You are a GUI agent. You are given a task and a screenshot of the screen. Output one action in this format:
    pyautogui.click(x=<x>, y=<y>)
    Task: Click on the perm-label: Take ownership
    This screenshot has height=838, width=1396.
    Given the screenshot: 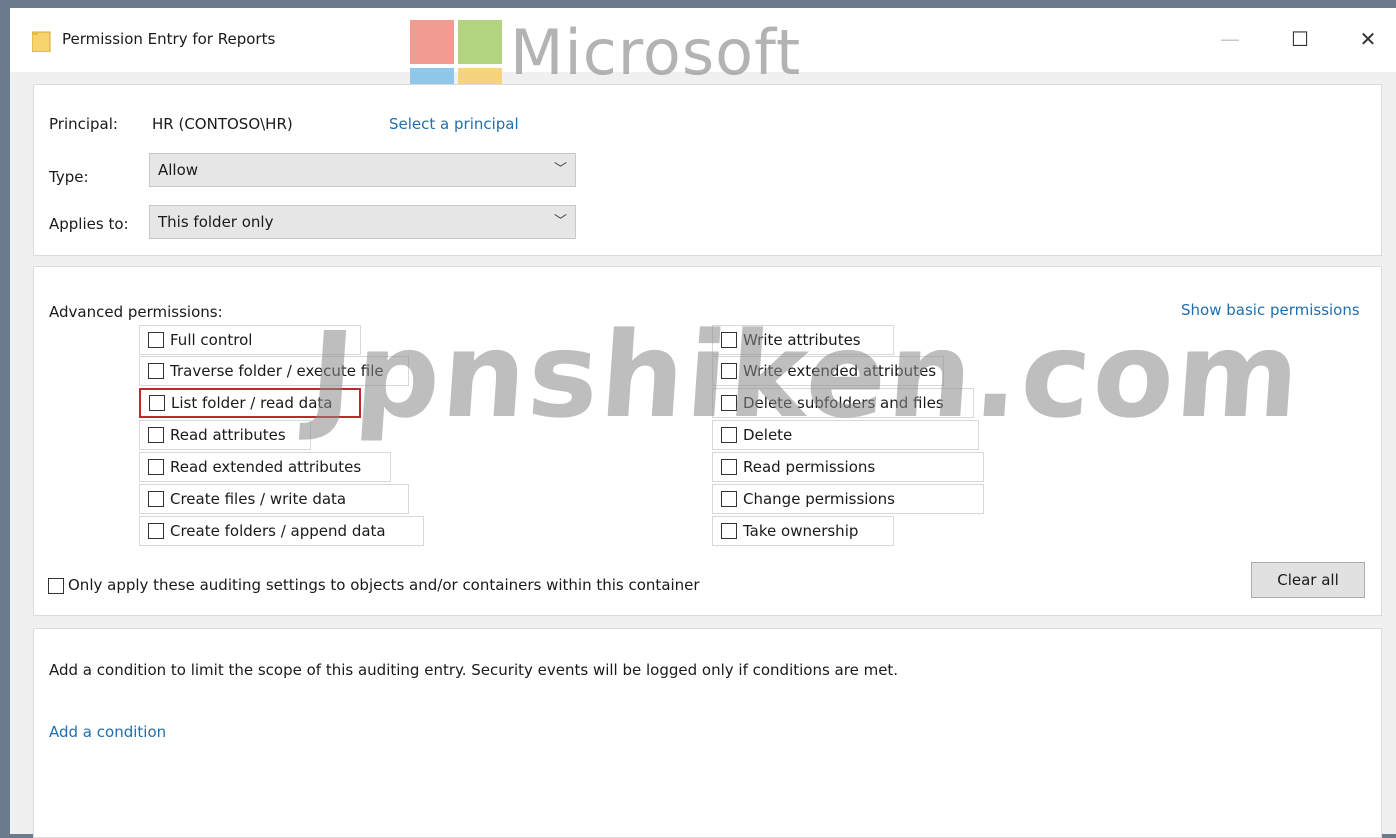 What is the action you would take?
    pyautogui.click(x=801, y=531)
    